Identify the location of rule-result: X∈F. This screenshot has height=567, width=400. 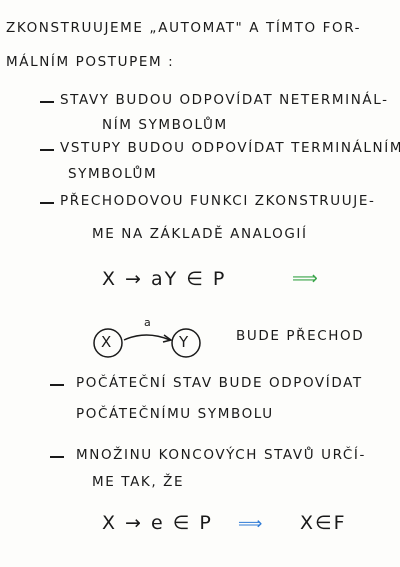
(323, 523).